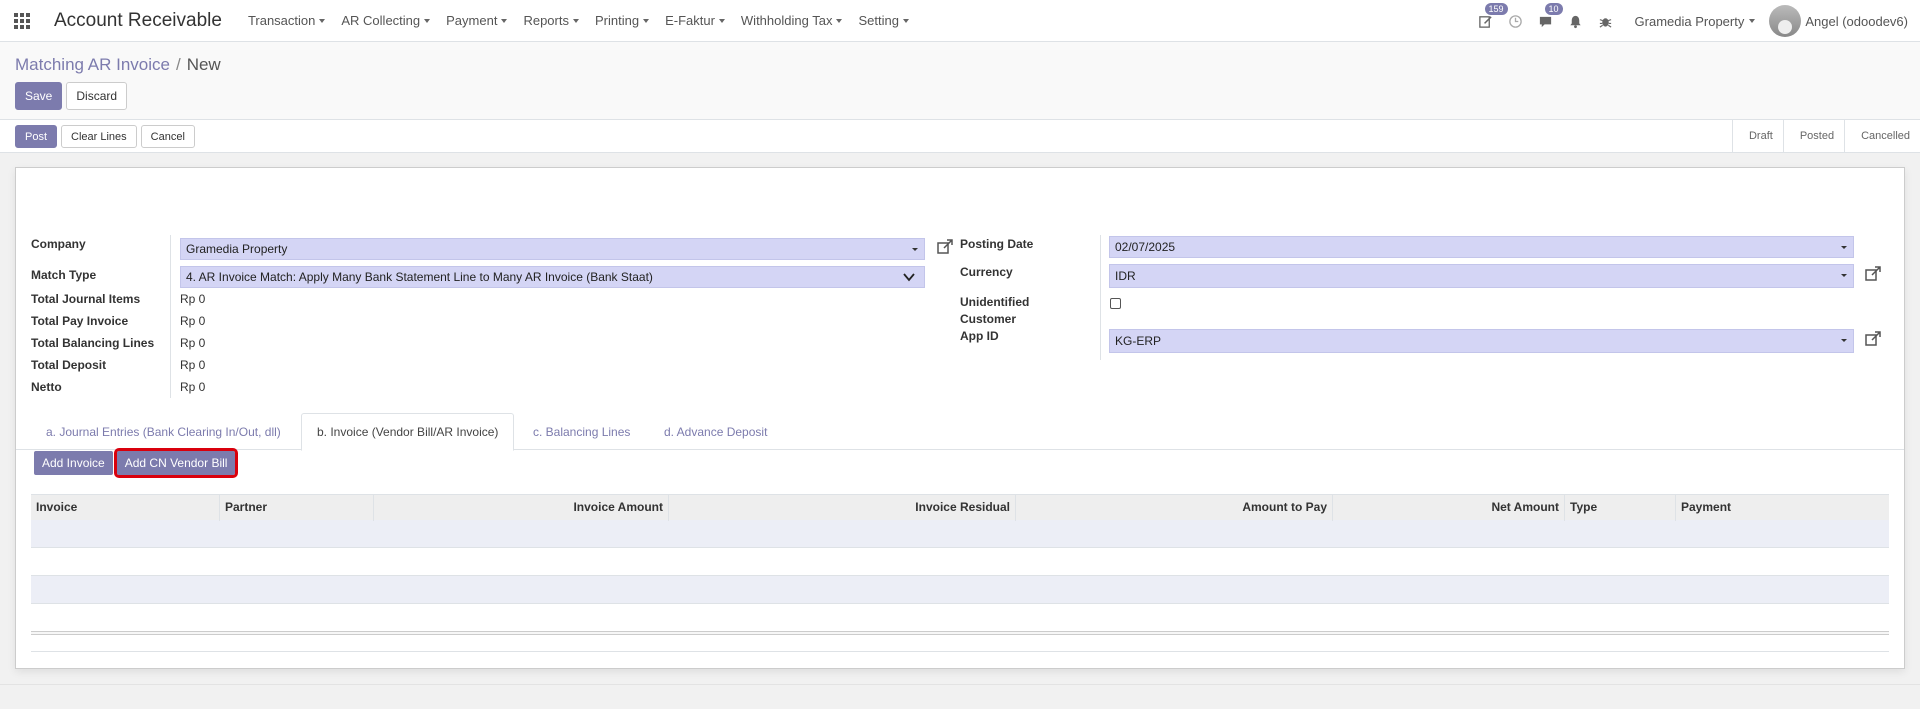 Image resolution: width=1920 pixels, height=709 pixels. What do you see at coordinates (521, 508) in the screenshot?
I see `column-header-invoice-amount: Invoice Amount` at bounding box center [521, 508].